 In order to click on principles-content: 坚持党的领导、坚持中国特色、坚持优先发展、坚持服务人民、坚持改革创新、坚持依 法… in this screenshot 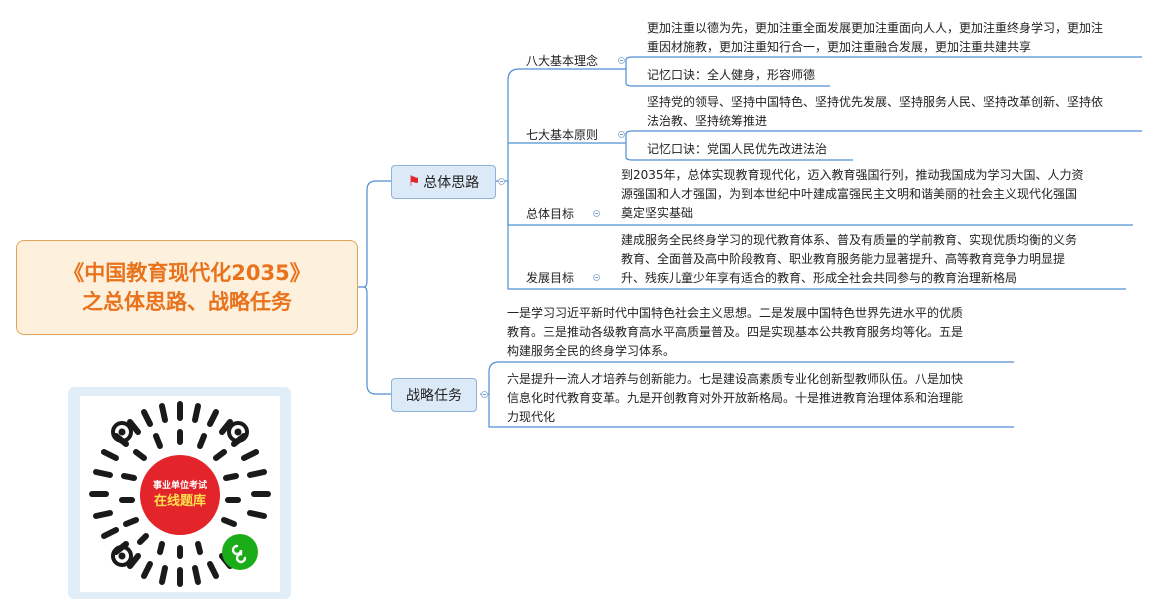, I will do `click(875, 112)`.